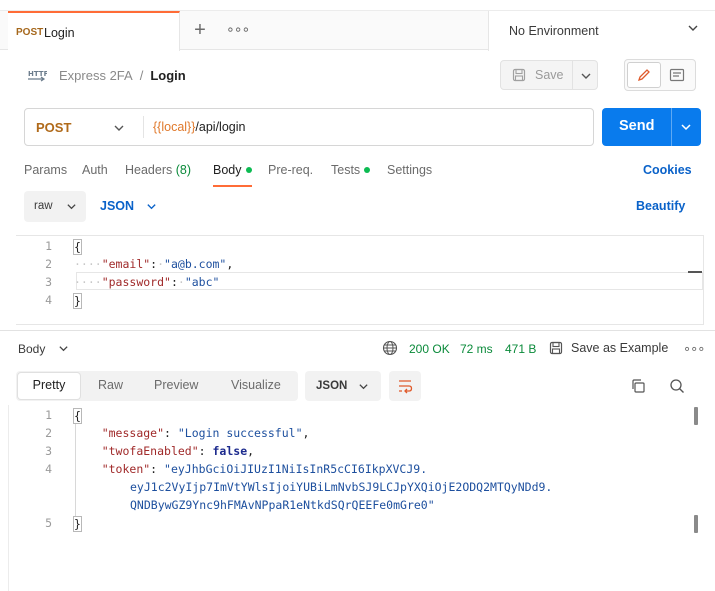 The width and height of the screenshot is (715, 591). What do you see at coordinates (357, 30) in the screenshot?
I see `tab-strip: POST Login + ∘∘∘ No Environment` at bounding box center [357, 30].